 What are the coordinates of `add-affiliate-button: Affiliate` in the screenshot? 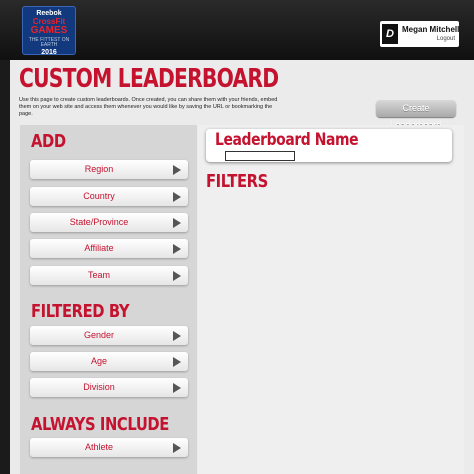 It's located at (109, 248).